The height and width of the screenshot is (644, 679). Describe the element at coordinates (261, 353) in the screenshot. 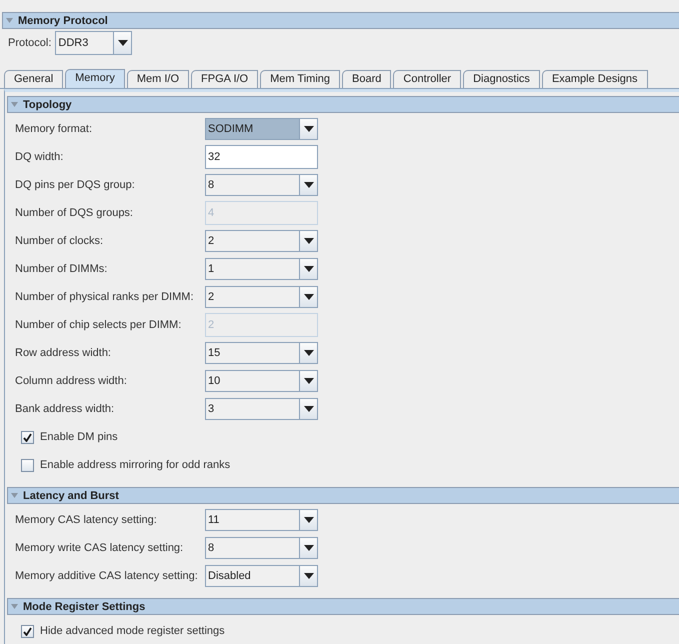

I see `dropdown: 15` at that location.